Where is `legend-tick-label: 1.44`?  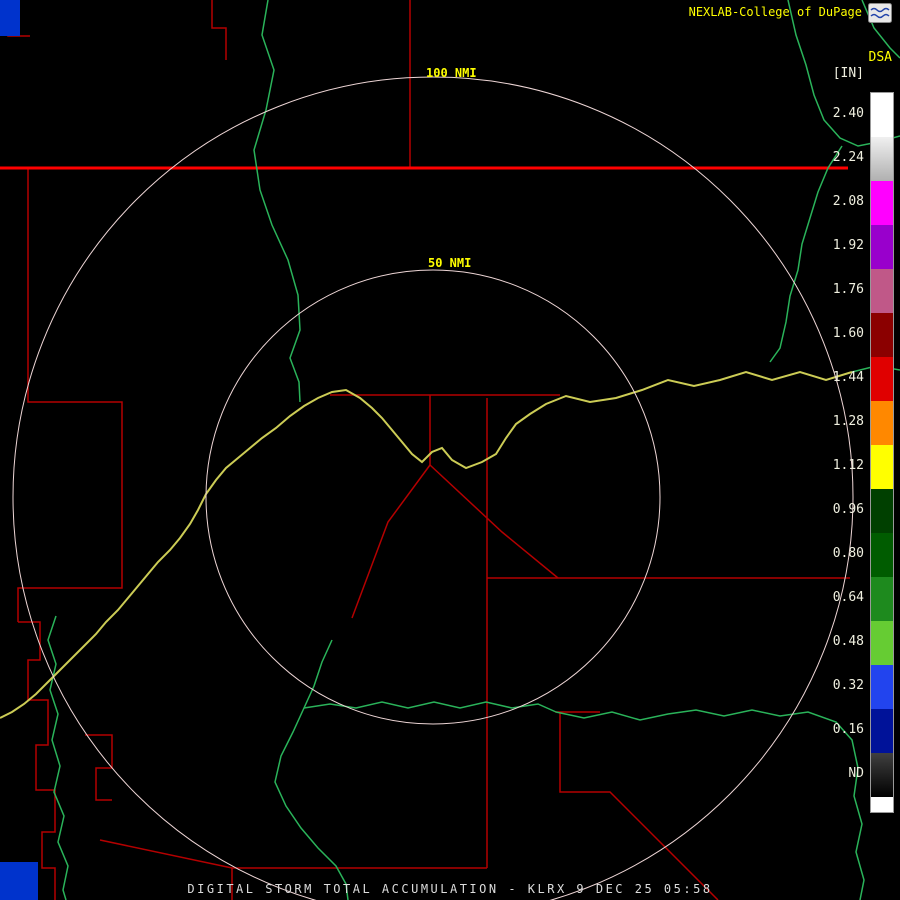 legend-tick-label: 1.44 is located at coordinates (848, 377).